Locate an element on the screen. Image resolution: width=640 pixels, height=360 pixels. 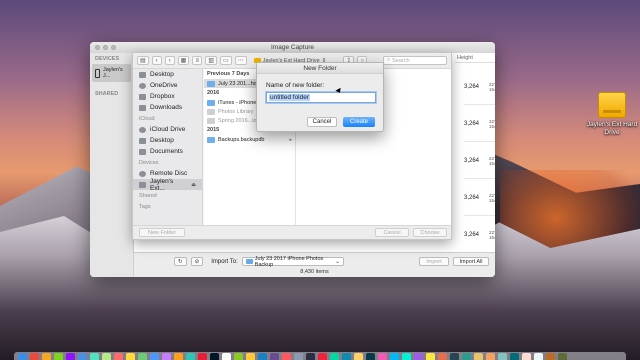
minimize-window-button is located at coordinates (105, 47).